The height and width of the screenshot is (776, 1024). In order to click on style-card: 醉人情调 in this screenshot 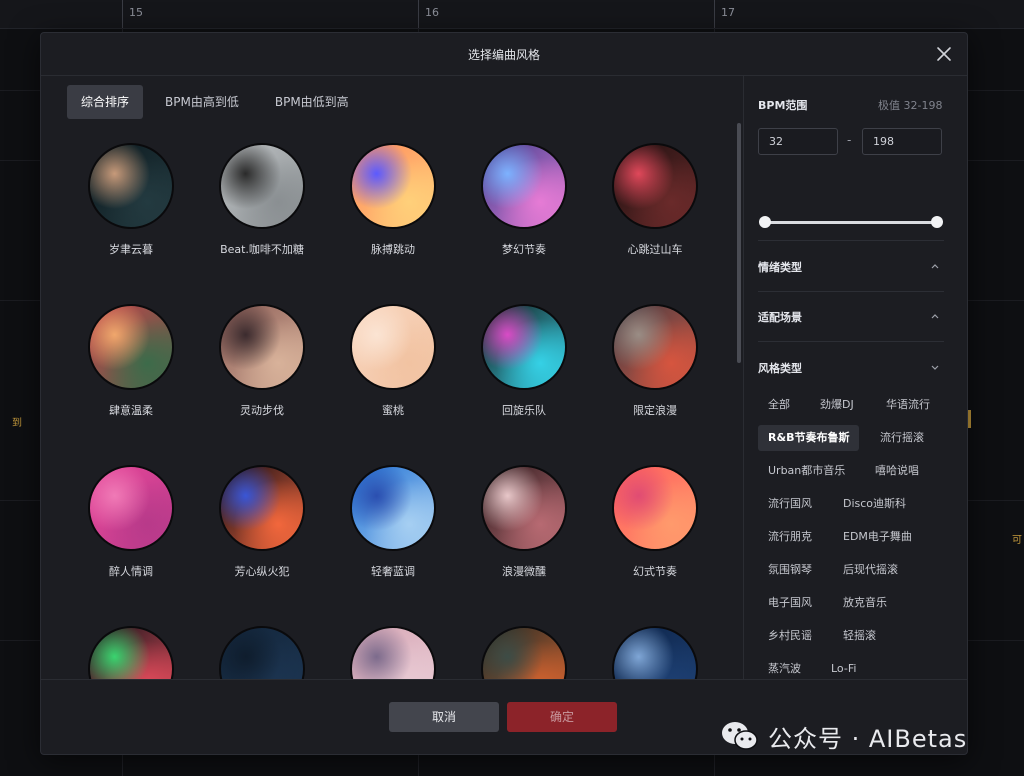, I will do `click(131, 522)`.